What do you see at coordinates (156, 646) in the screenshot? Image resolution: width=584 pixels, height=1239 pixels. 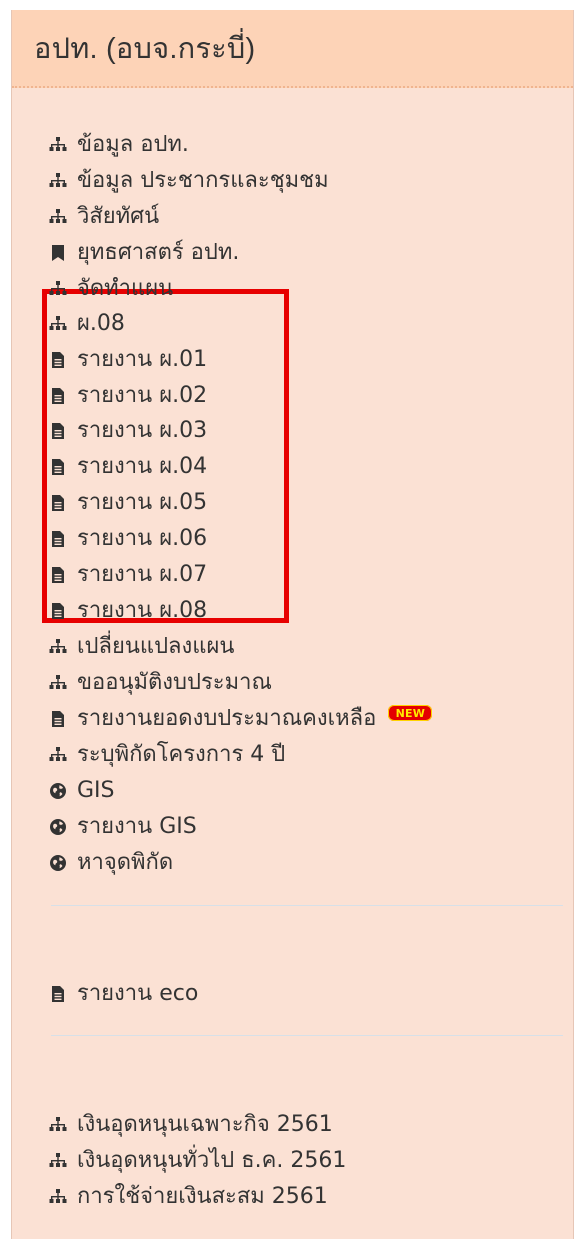 I see `menu-label: เปลี่ยนแปลงแผน` at bounding box center [156, 646].